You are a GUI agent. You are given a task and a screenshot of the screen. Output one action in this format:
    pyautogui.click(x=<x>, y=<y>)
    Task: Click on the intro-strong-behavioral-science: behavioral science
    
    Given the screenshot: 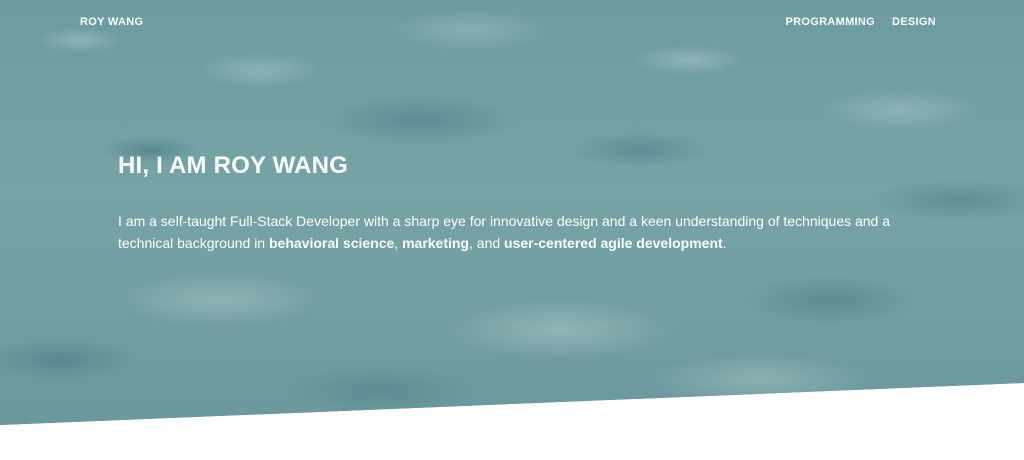 What is the action you would take?
    pyautogui.click(x=332, y=243)
    